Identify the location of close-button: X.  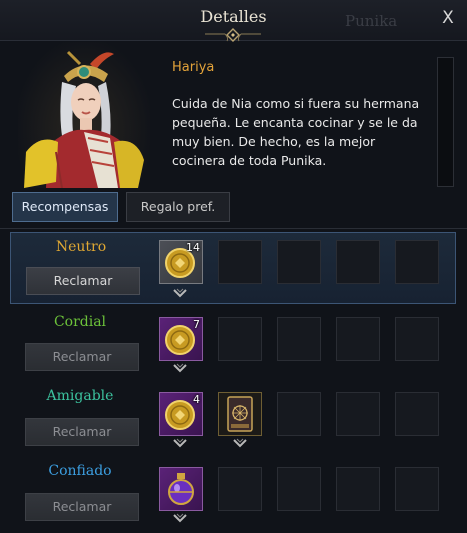
(448, 18).